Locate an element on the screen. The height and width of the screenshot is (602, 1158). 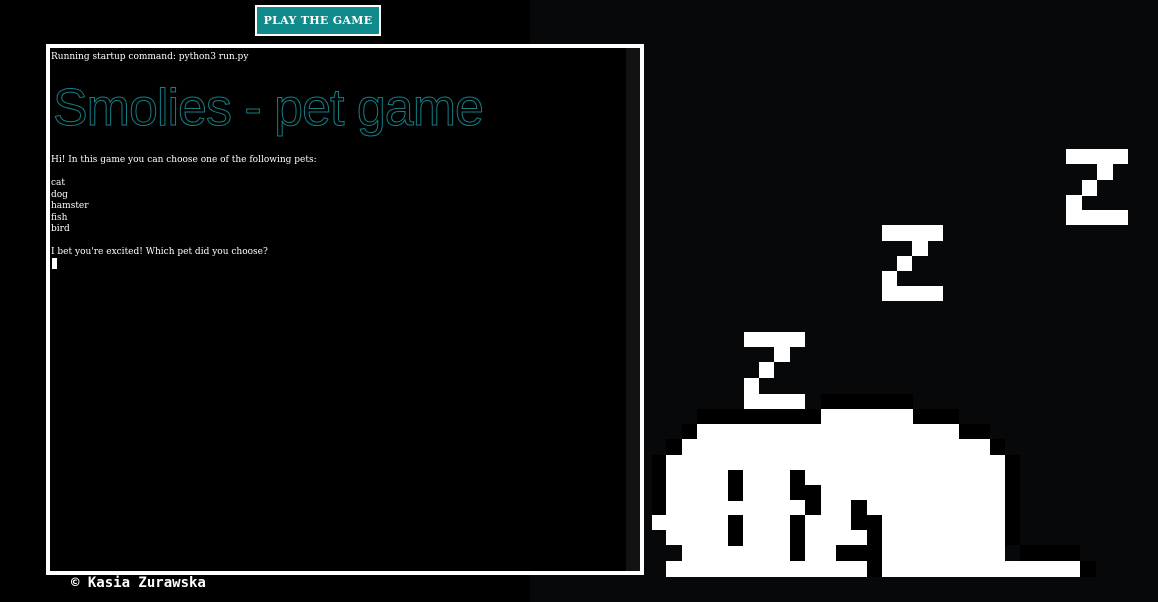
startup-command-line: Running startup command: python3 run.py is located at coordinates (150, 57).